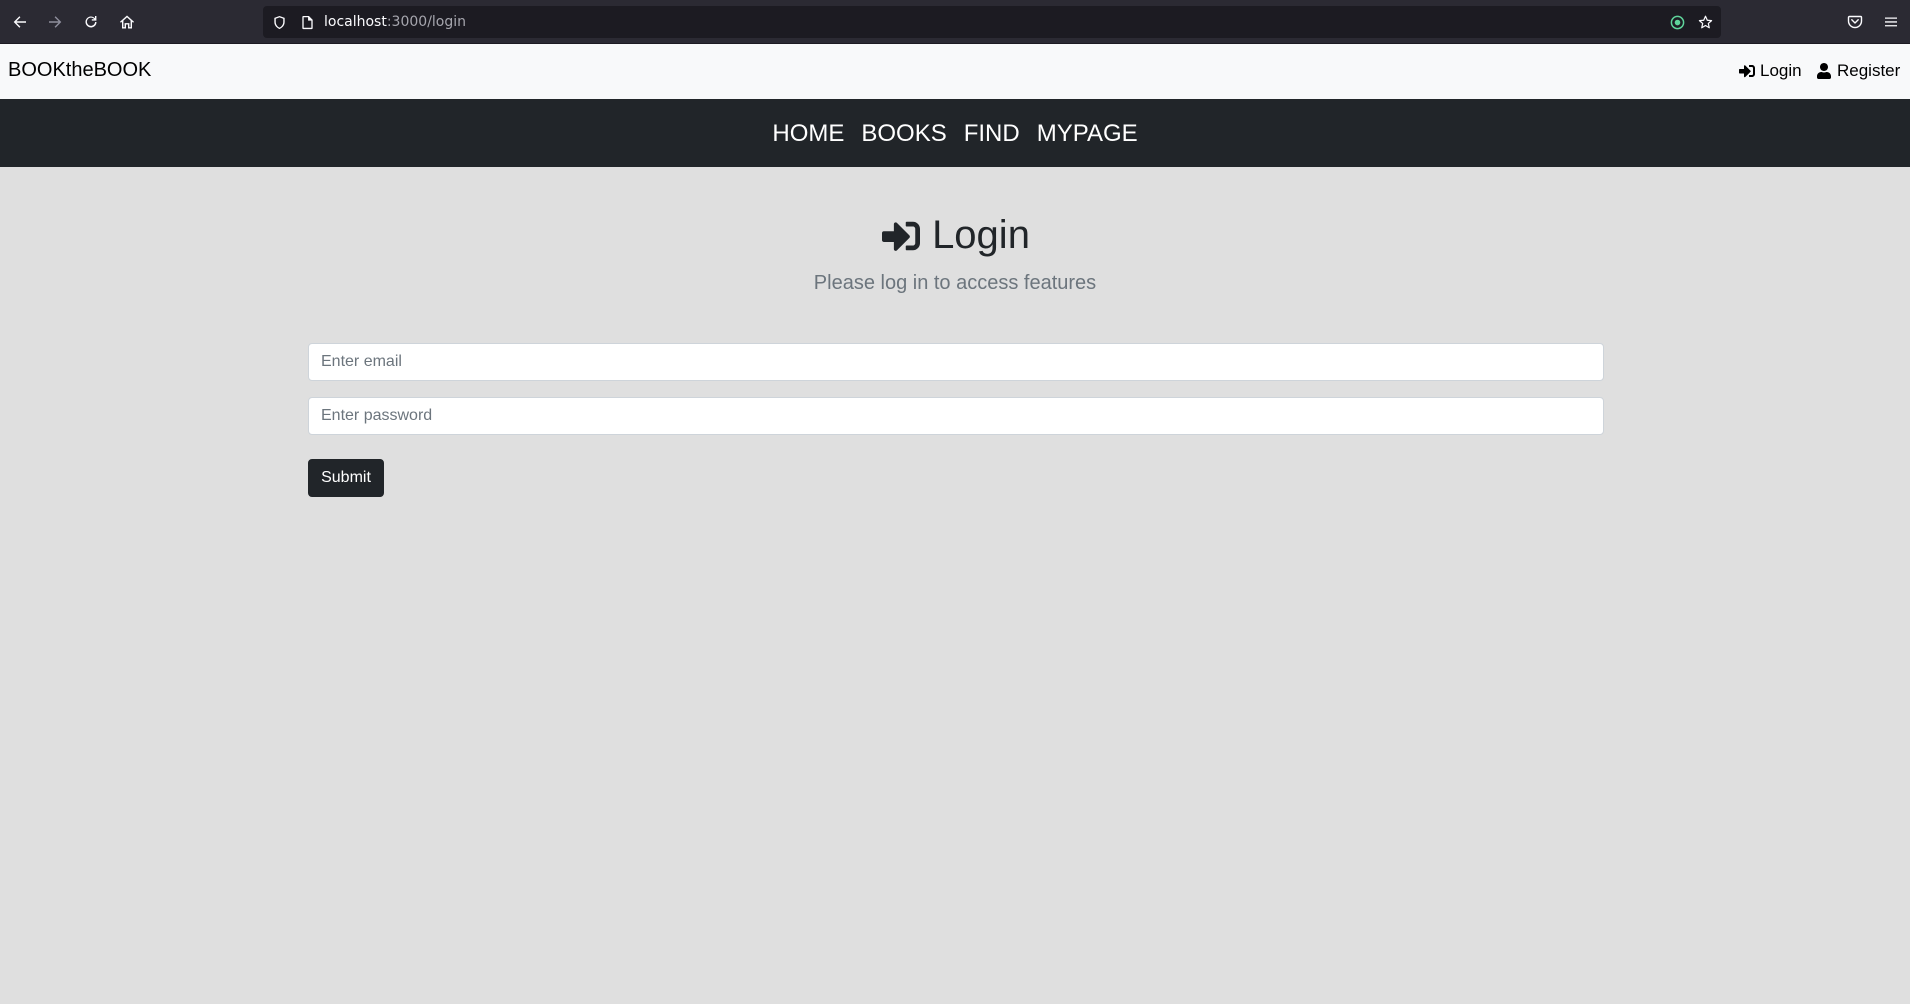 Image resolution: width=1910 pixels, height=1004 pixels. I want to click on home-button, so click(127, 22).